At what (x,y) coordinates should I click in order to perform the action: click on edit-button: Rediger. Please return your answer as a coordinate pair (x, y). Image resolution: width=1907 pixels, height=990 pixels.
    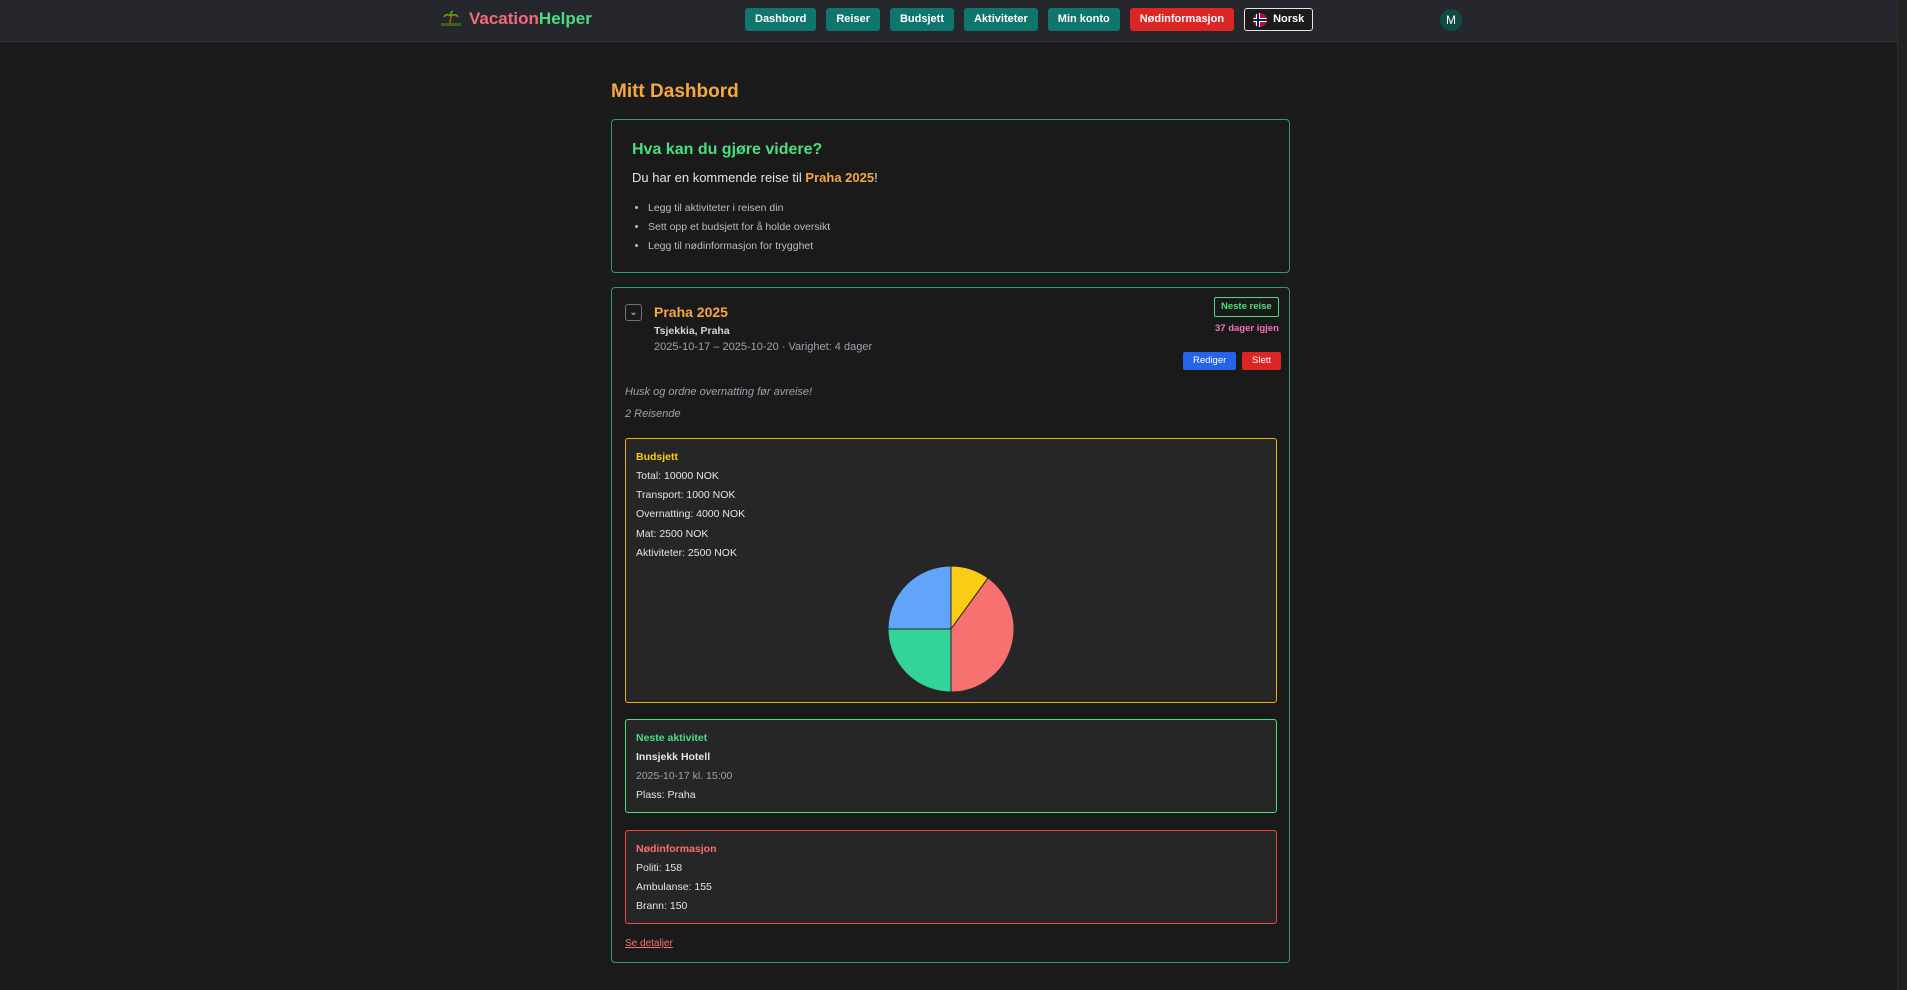
    Looking at the image, I should click on (1210, 361).